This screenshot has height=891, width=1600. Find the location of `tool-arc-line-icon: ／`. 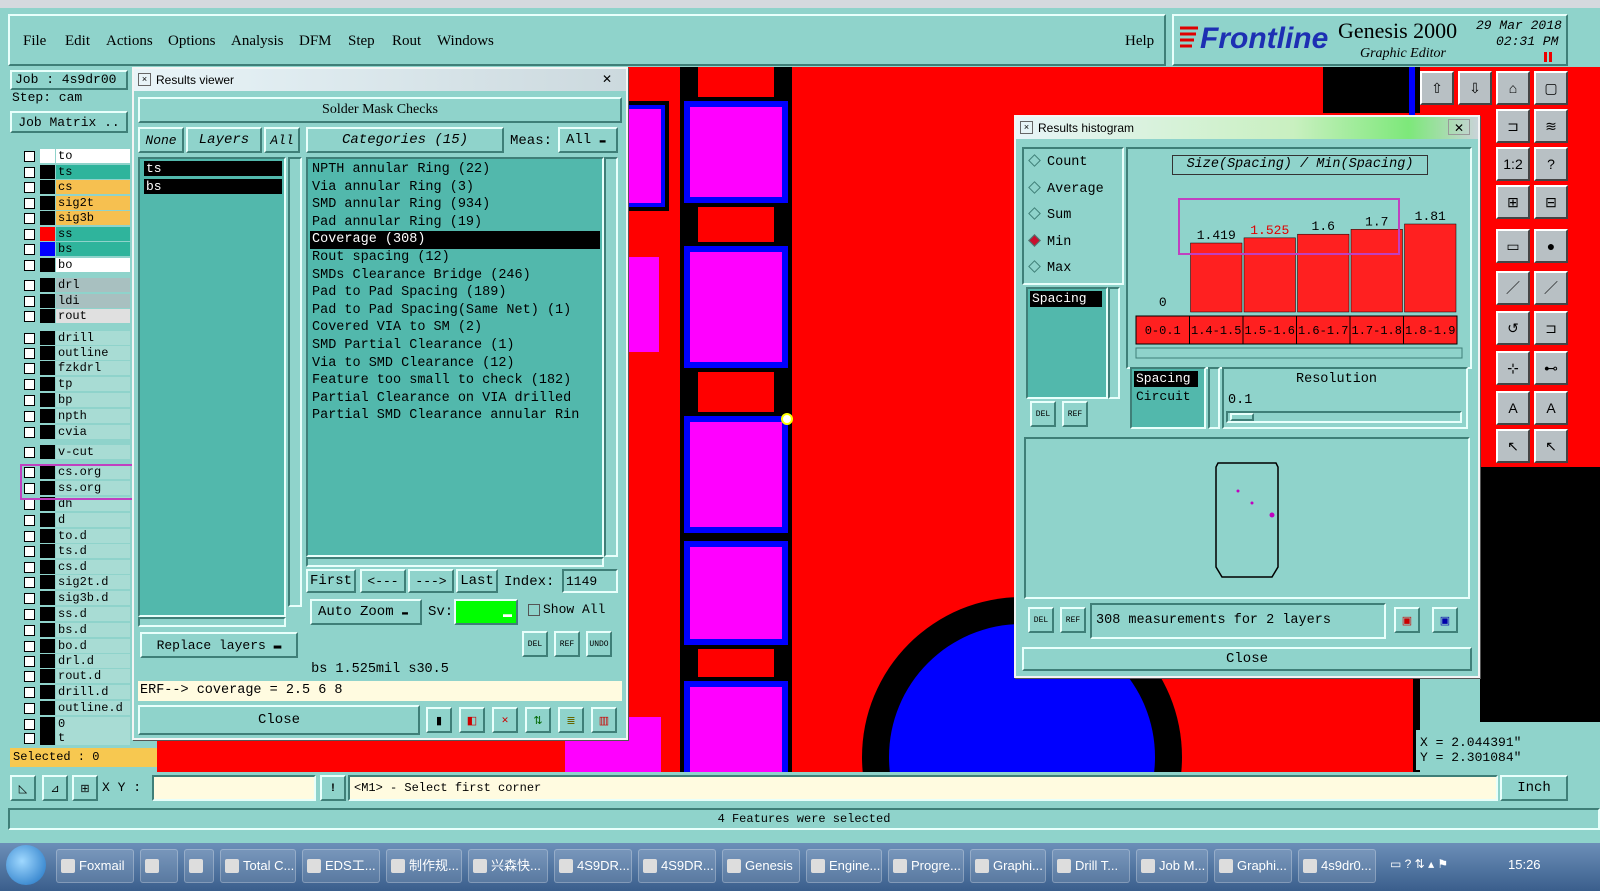

tool-arc-line-icon: ／ is located at coordinates (1551, 288).